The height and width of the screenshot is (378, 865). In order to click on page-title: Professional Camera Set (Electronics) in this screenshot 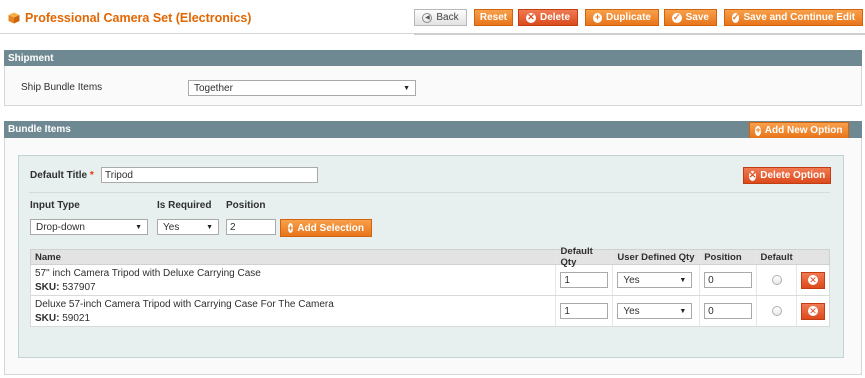, I will do `click(129, 18)`.